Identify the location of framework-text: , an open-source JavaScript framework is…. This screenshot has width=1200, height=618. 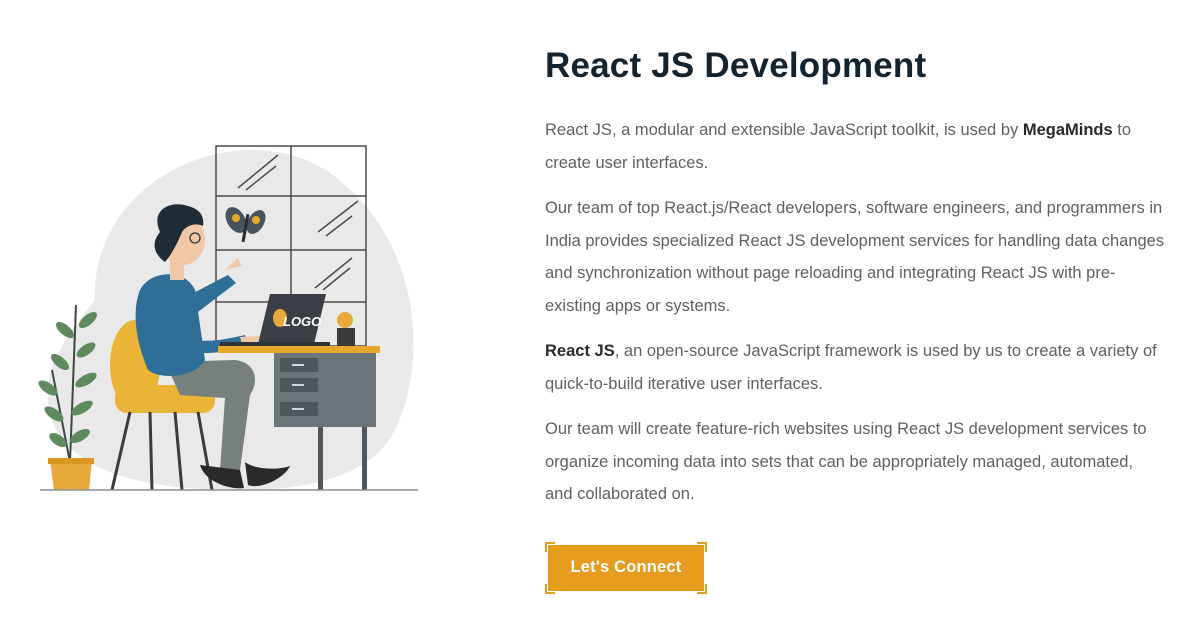
(851, 367).